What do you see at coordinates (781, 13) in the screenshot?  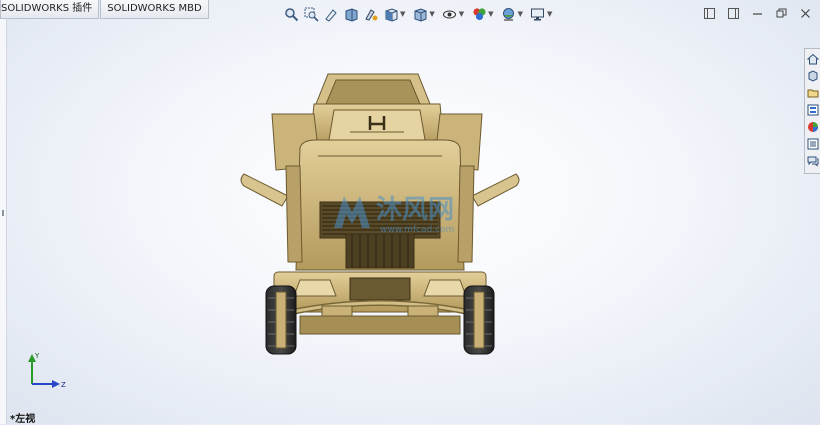 I see `restore-icon` at bounding box center [781, 13].